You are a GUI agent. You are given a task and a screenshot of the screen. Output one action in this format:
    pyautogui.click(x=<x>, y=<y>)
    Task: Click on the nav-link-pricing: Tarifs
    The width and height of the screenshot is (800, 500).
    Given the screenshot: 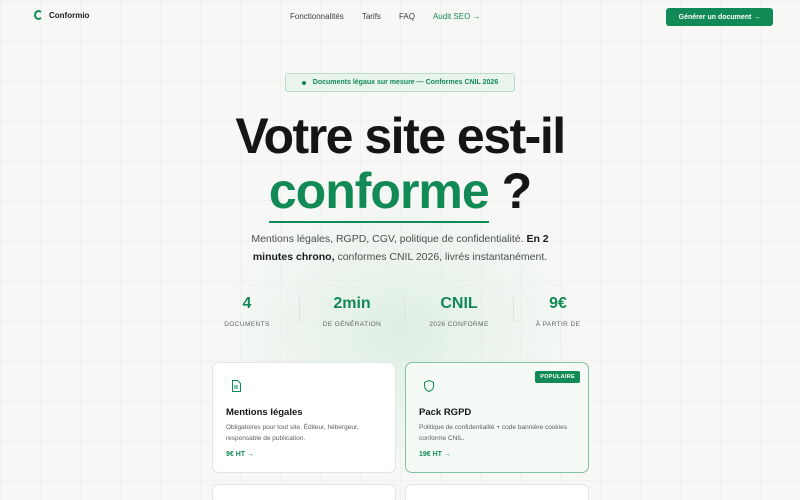 What is the action you would take?
    pyautogui.click(x=371, y=16)
    